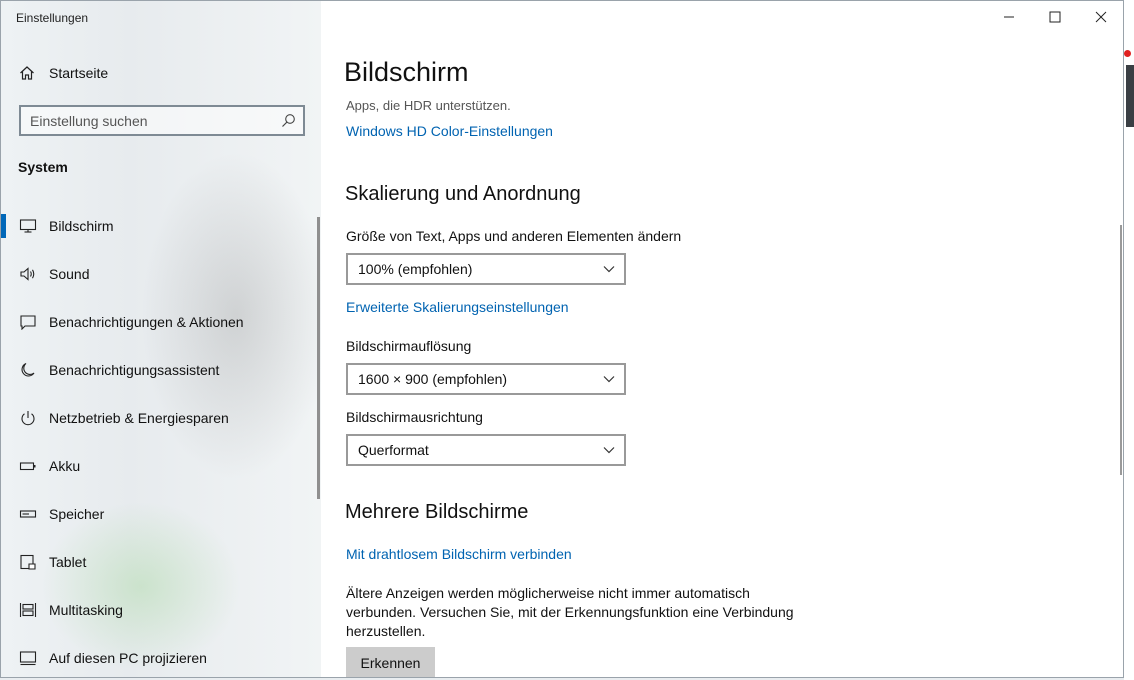  What do you see at coordinates (161, 562) in the screenshot?
I see `sidebar-item-tablet: Tablet` at bounding box center [161, 562].